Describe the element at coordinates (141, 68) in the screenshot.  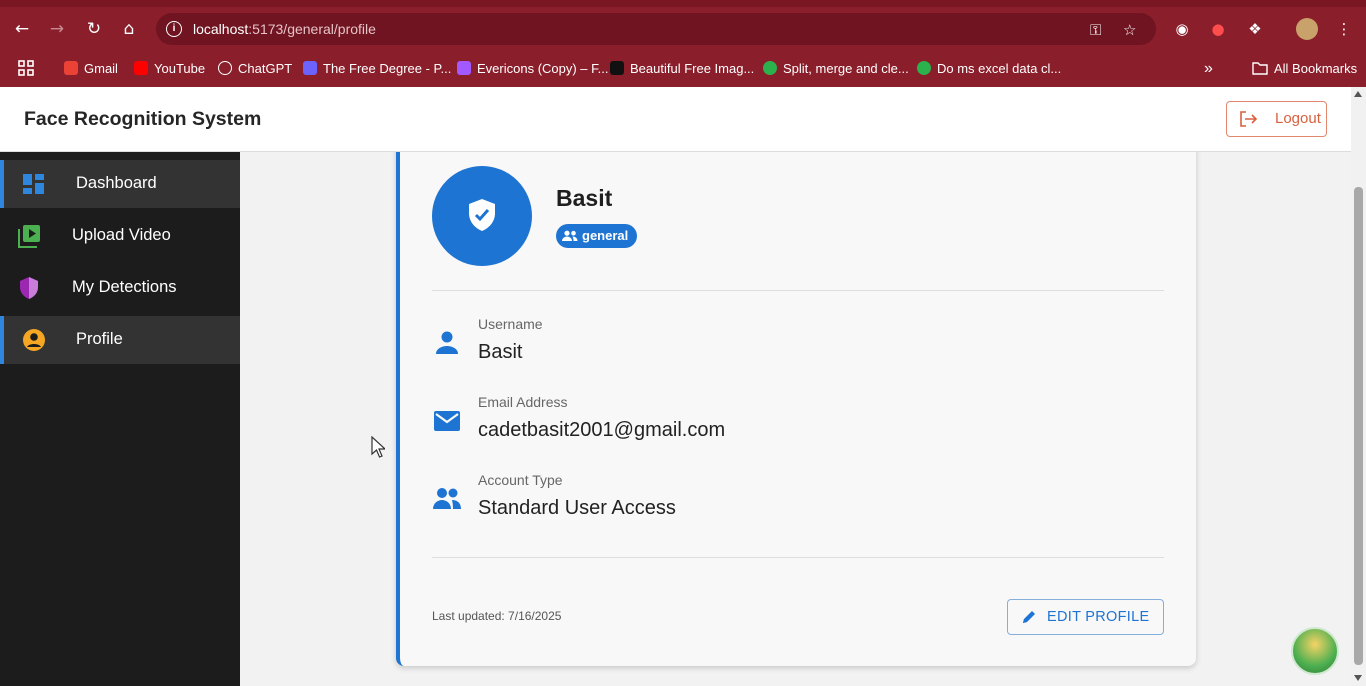
I see `youtube-icon` at that location.